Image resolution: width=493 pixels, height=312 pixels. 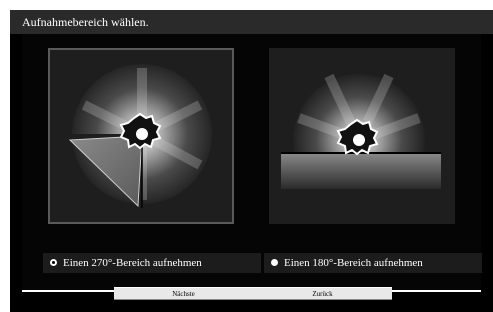 What do you see at coordinates (53, 262) in the screenshot?
I see `radio-selected-icon` at bounding box center [53, 262].